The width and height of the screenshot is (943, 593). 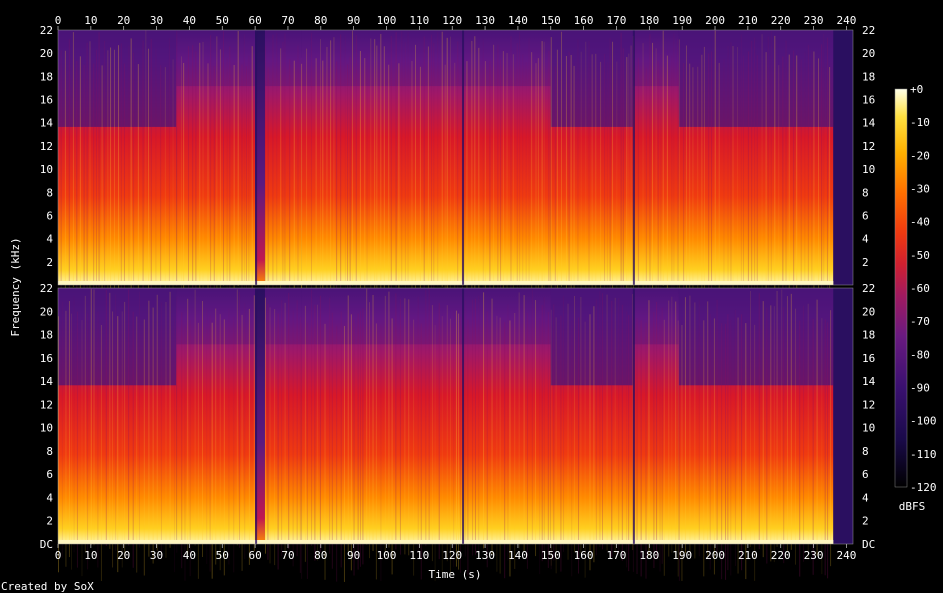 What do you see at coordinates (868, 288) in the screenshot?
I see `y-tick-label-right: 22` at bounding box center [868, 288].